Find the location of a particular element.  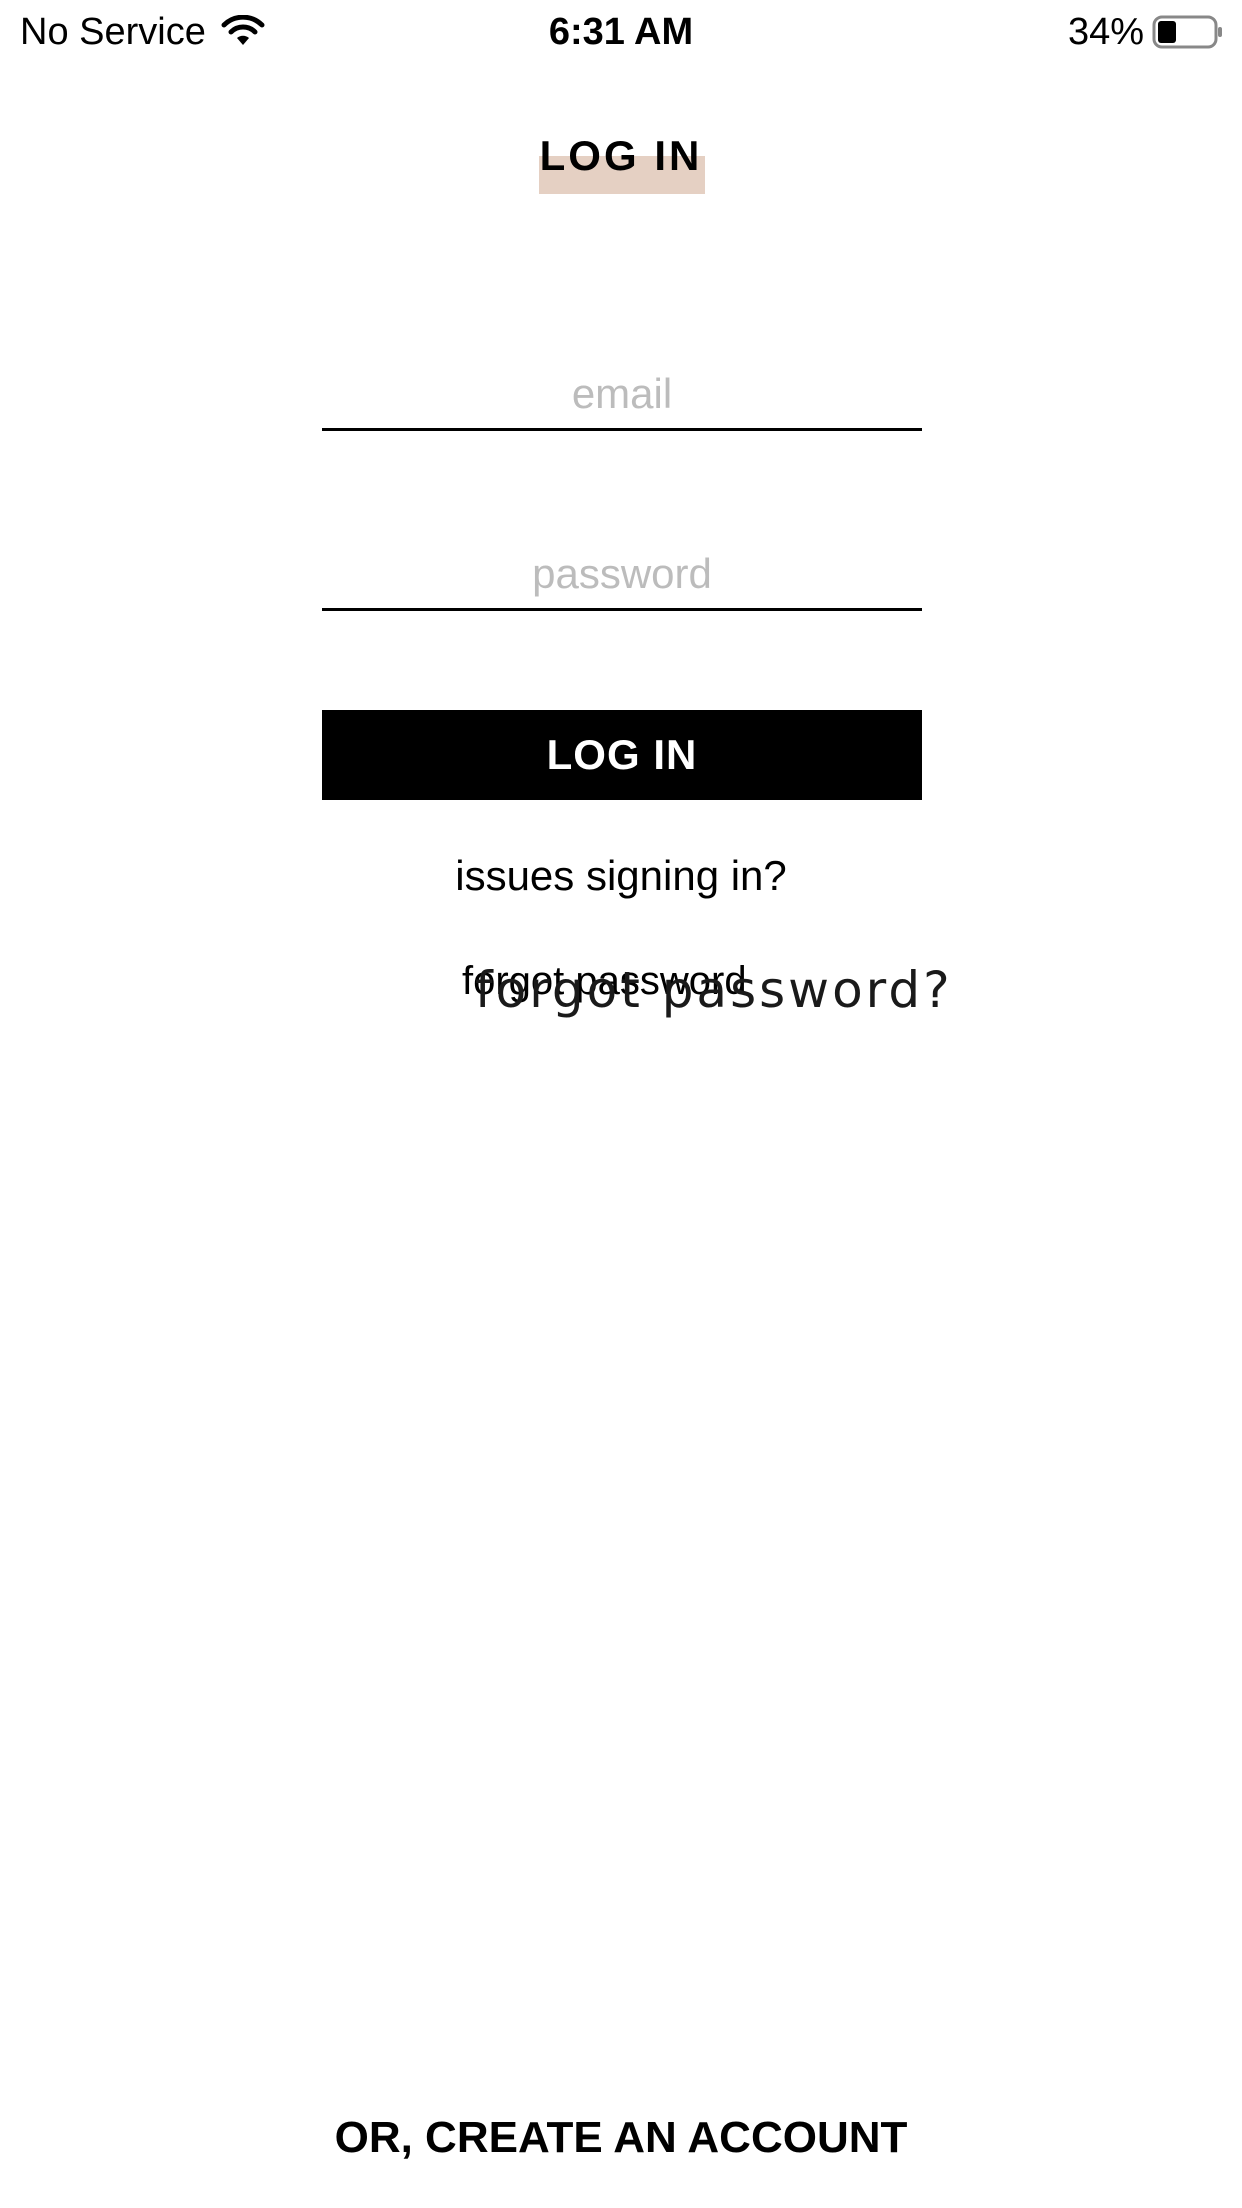

status-time: 6:31 AM is located at coordinates (621, 32).